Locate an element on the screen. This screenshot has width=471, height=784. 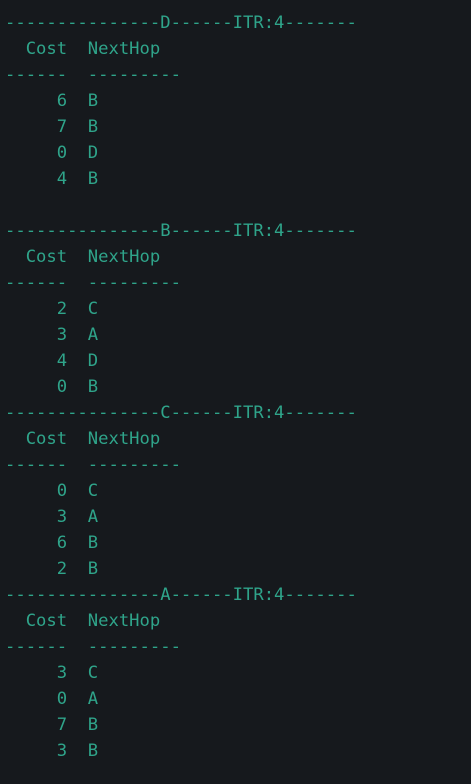
table-row: 0 C is located at coordinates (52, 491).